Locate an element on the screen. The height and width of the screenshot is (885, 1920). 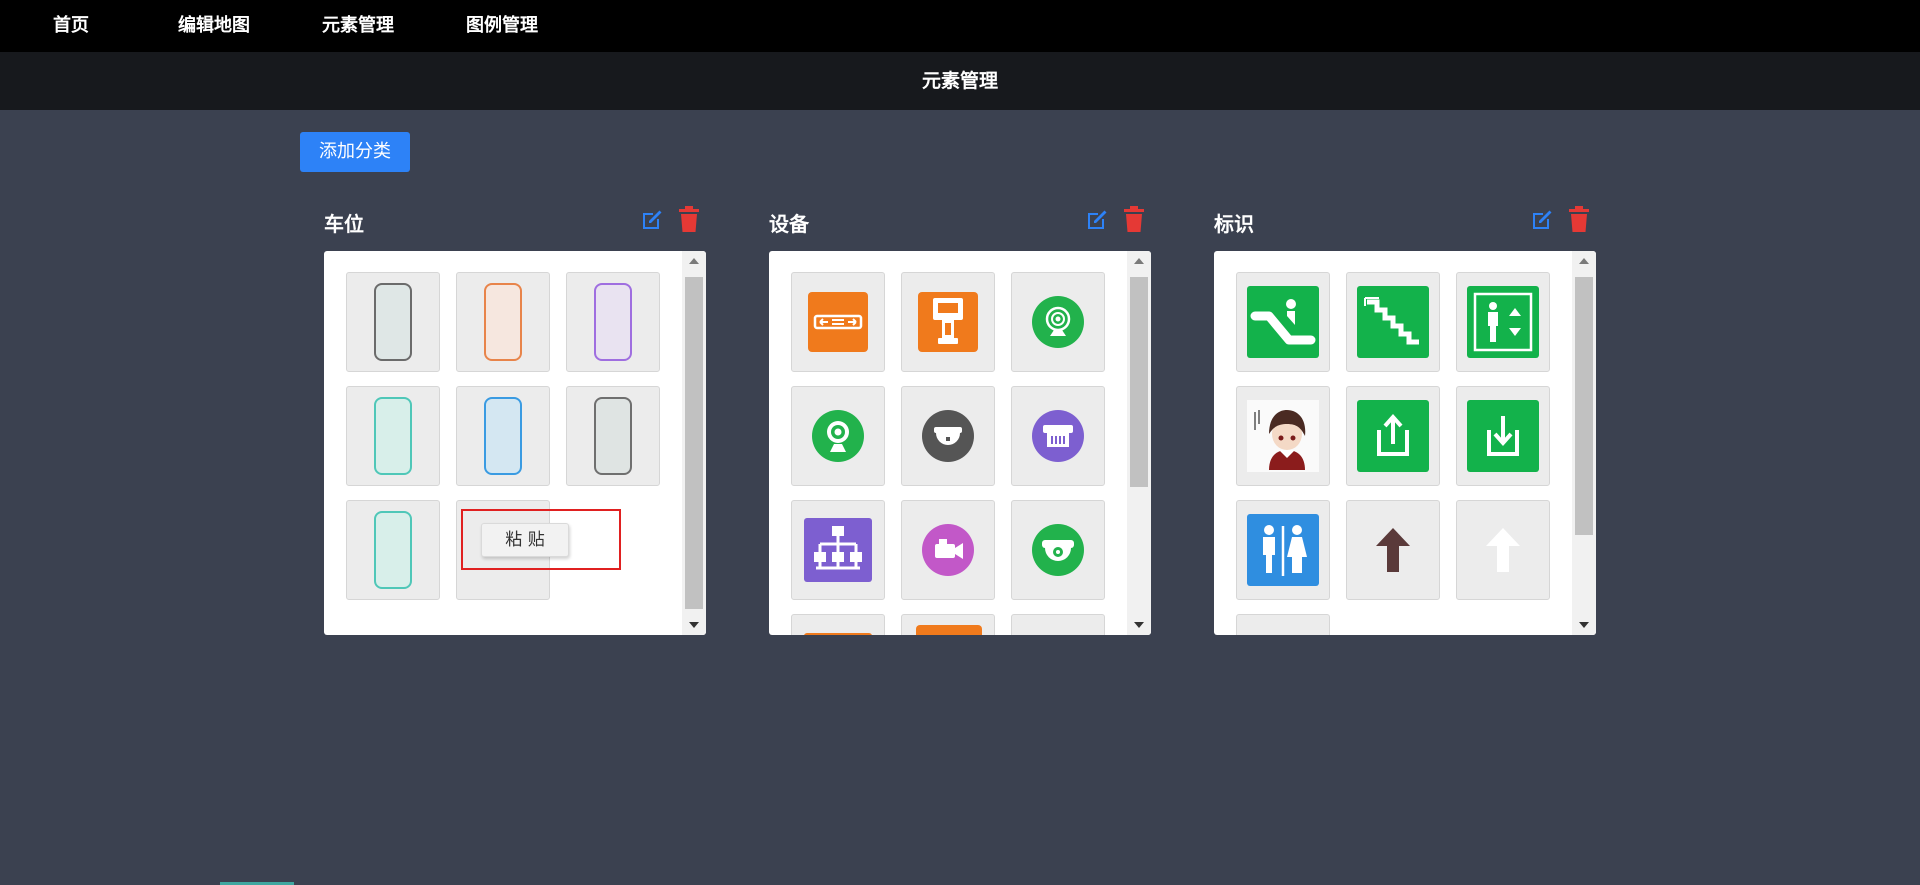
page-title: 元素管理 is located at coordinates (960, 81).